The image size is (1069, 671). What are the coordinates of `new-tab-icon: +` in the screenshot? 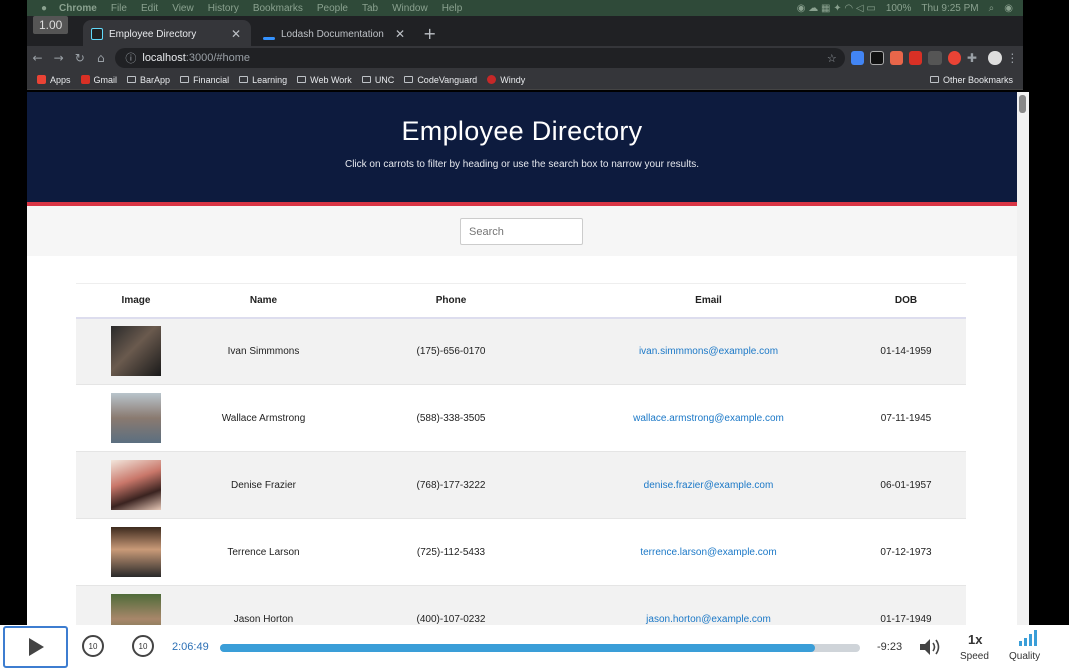 It's located at (429, 33).